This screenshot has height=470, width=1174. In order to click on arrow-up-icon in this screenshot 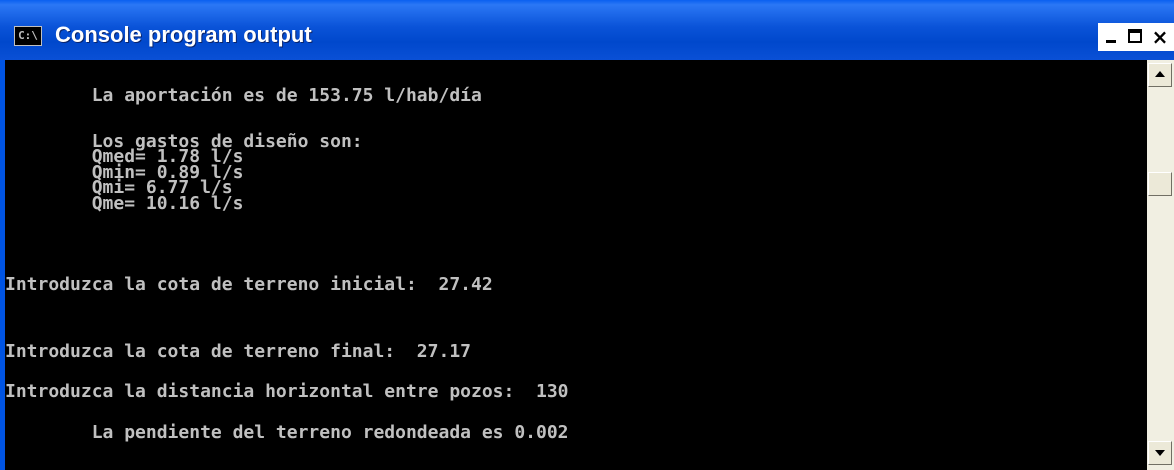, I will do `click(1160, 74)`.